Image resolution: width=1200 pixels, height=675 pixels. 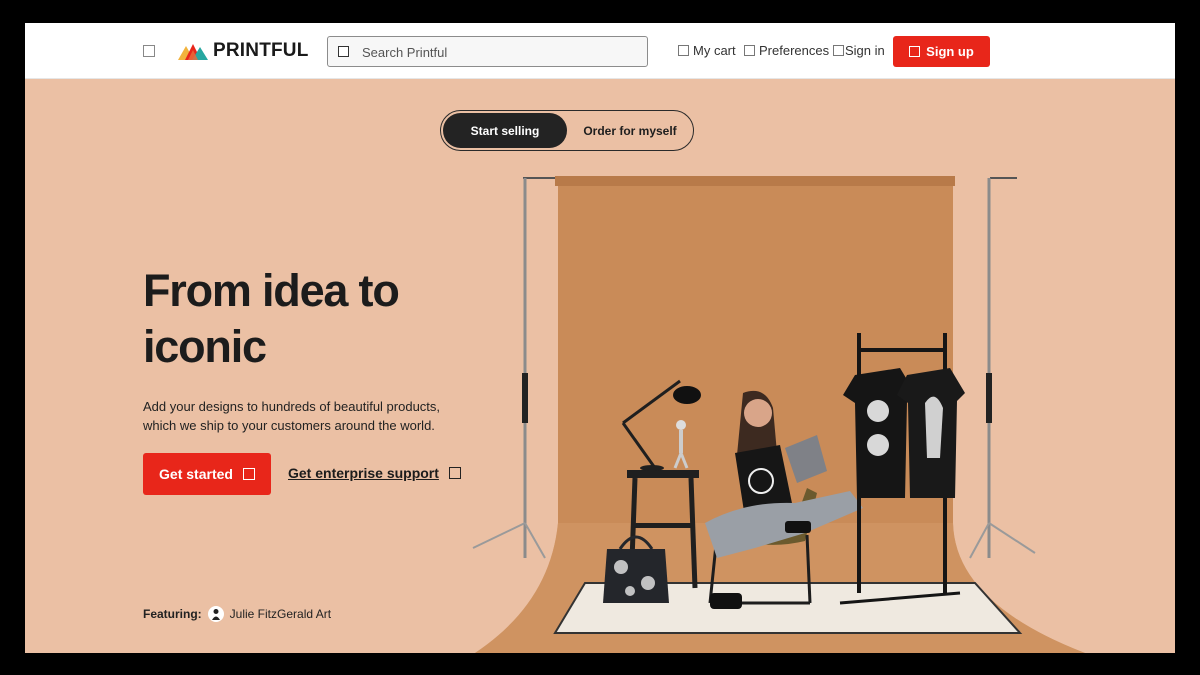 What do you see at coordinates (950, 51) in the screenshot?
I see `signup-label: Sign up` at bounding box center [950, 51].